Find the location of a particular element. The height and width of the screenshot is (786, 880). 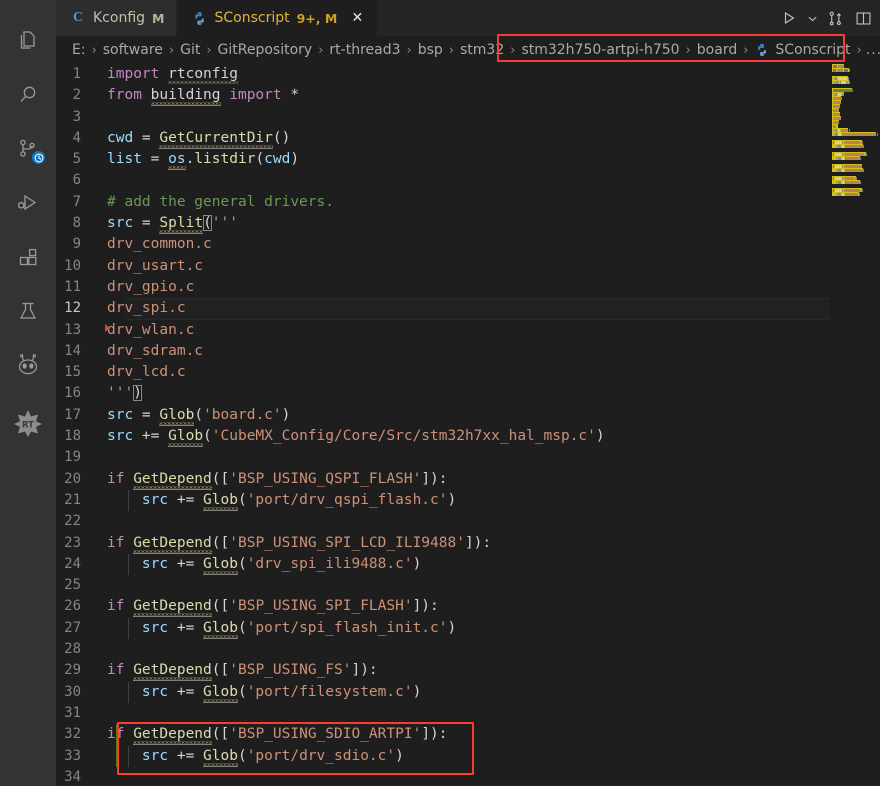

code-text: drv_spi.c is located at coordinates (144, 308).